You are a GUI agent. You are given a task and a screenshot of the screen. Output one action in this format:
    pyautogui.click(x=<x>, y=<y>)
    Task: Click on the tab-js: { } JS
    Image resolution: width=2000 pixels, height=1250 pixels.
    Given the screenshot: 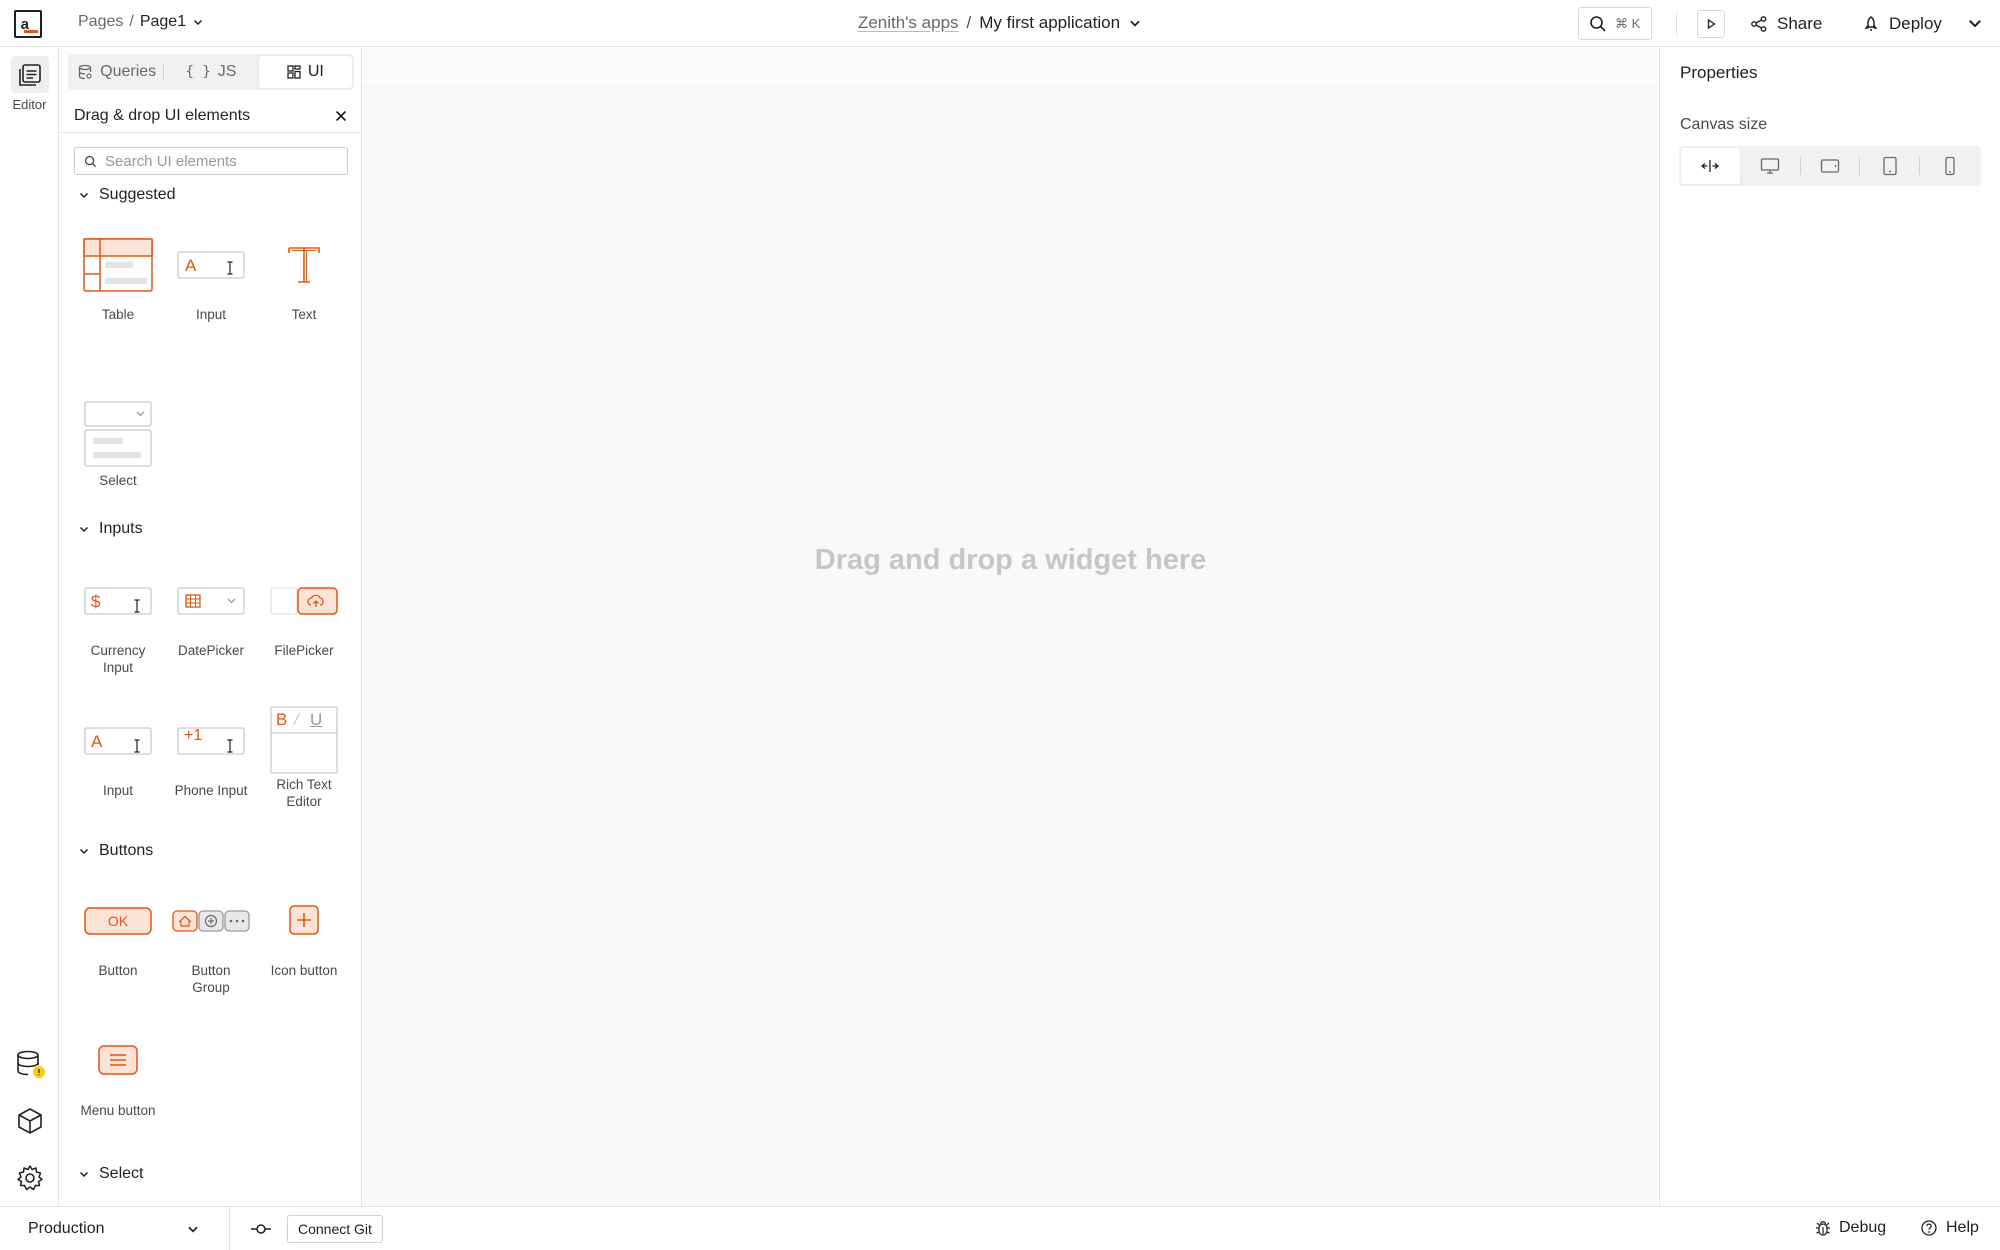 What is the action you would take?
    pyautogui.click(x=210, y=72)
    